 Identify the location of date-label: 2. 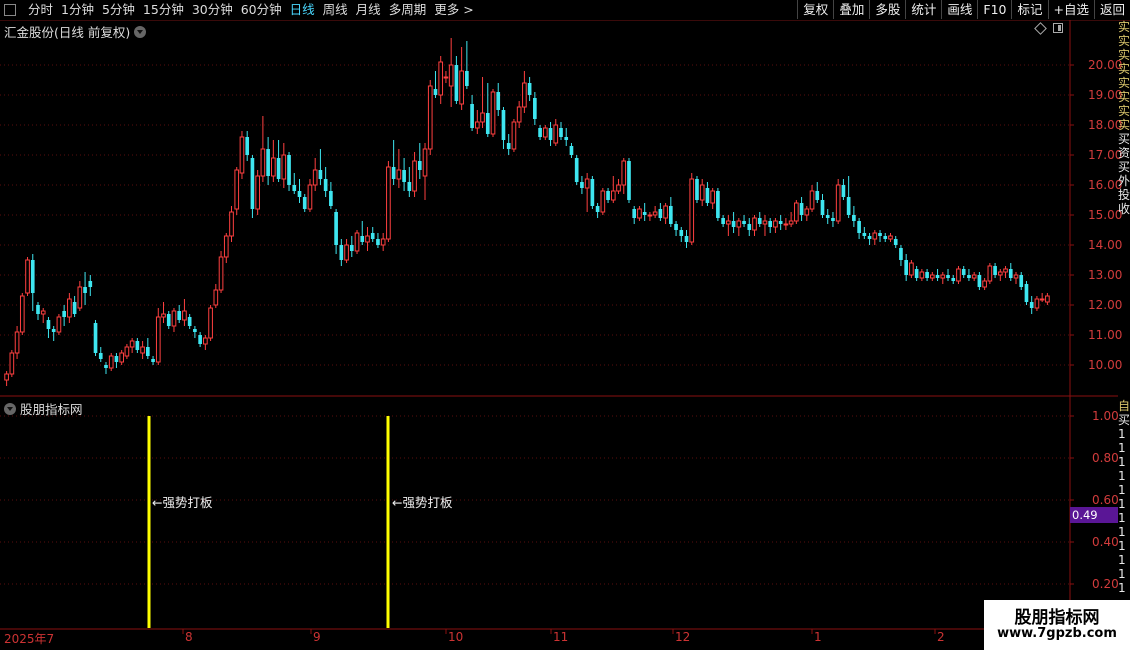
(941, 637).